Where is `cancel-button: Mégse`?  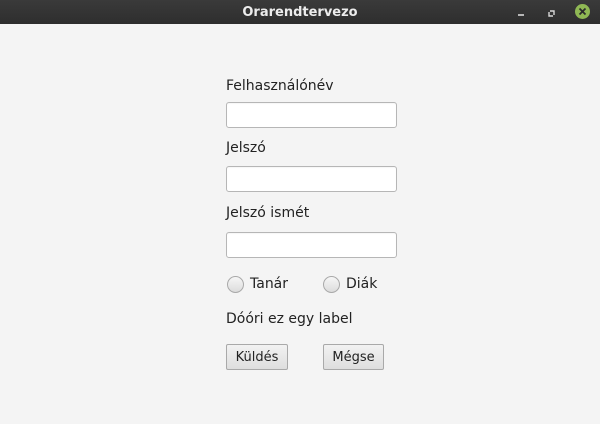
cancel-button: Mégse is located at coordinates (353, 357).